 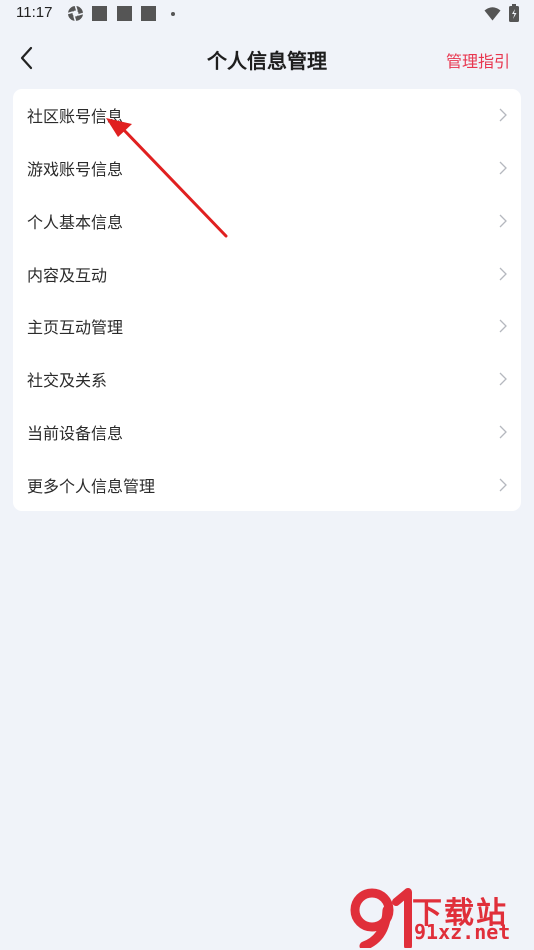 What do you see at coordinates (492, 15) in the screenshot?
I see `wifi-icon` at bounding box center [492, 15].